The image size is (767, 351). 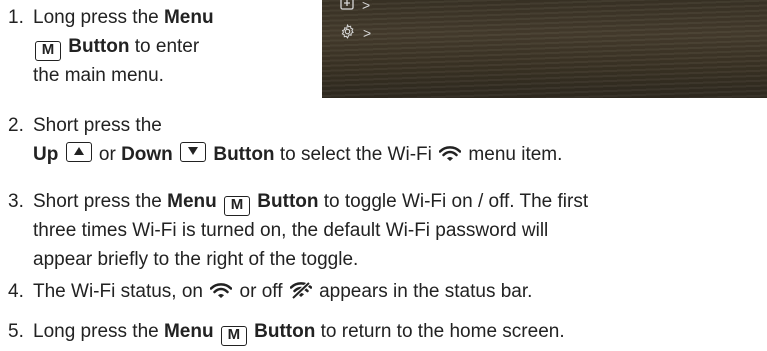 What do you see at coordinates (221, 294) in the screenshot?
I see `wifi-on-icon` at bounding box center [221, 294].